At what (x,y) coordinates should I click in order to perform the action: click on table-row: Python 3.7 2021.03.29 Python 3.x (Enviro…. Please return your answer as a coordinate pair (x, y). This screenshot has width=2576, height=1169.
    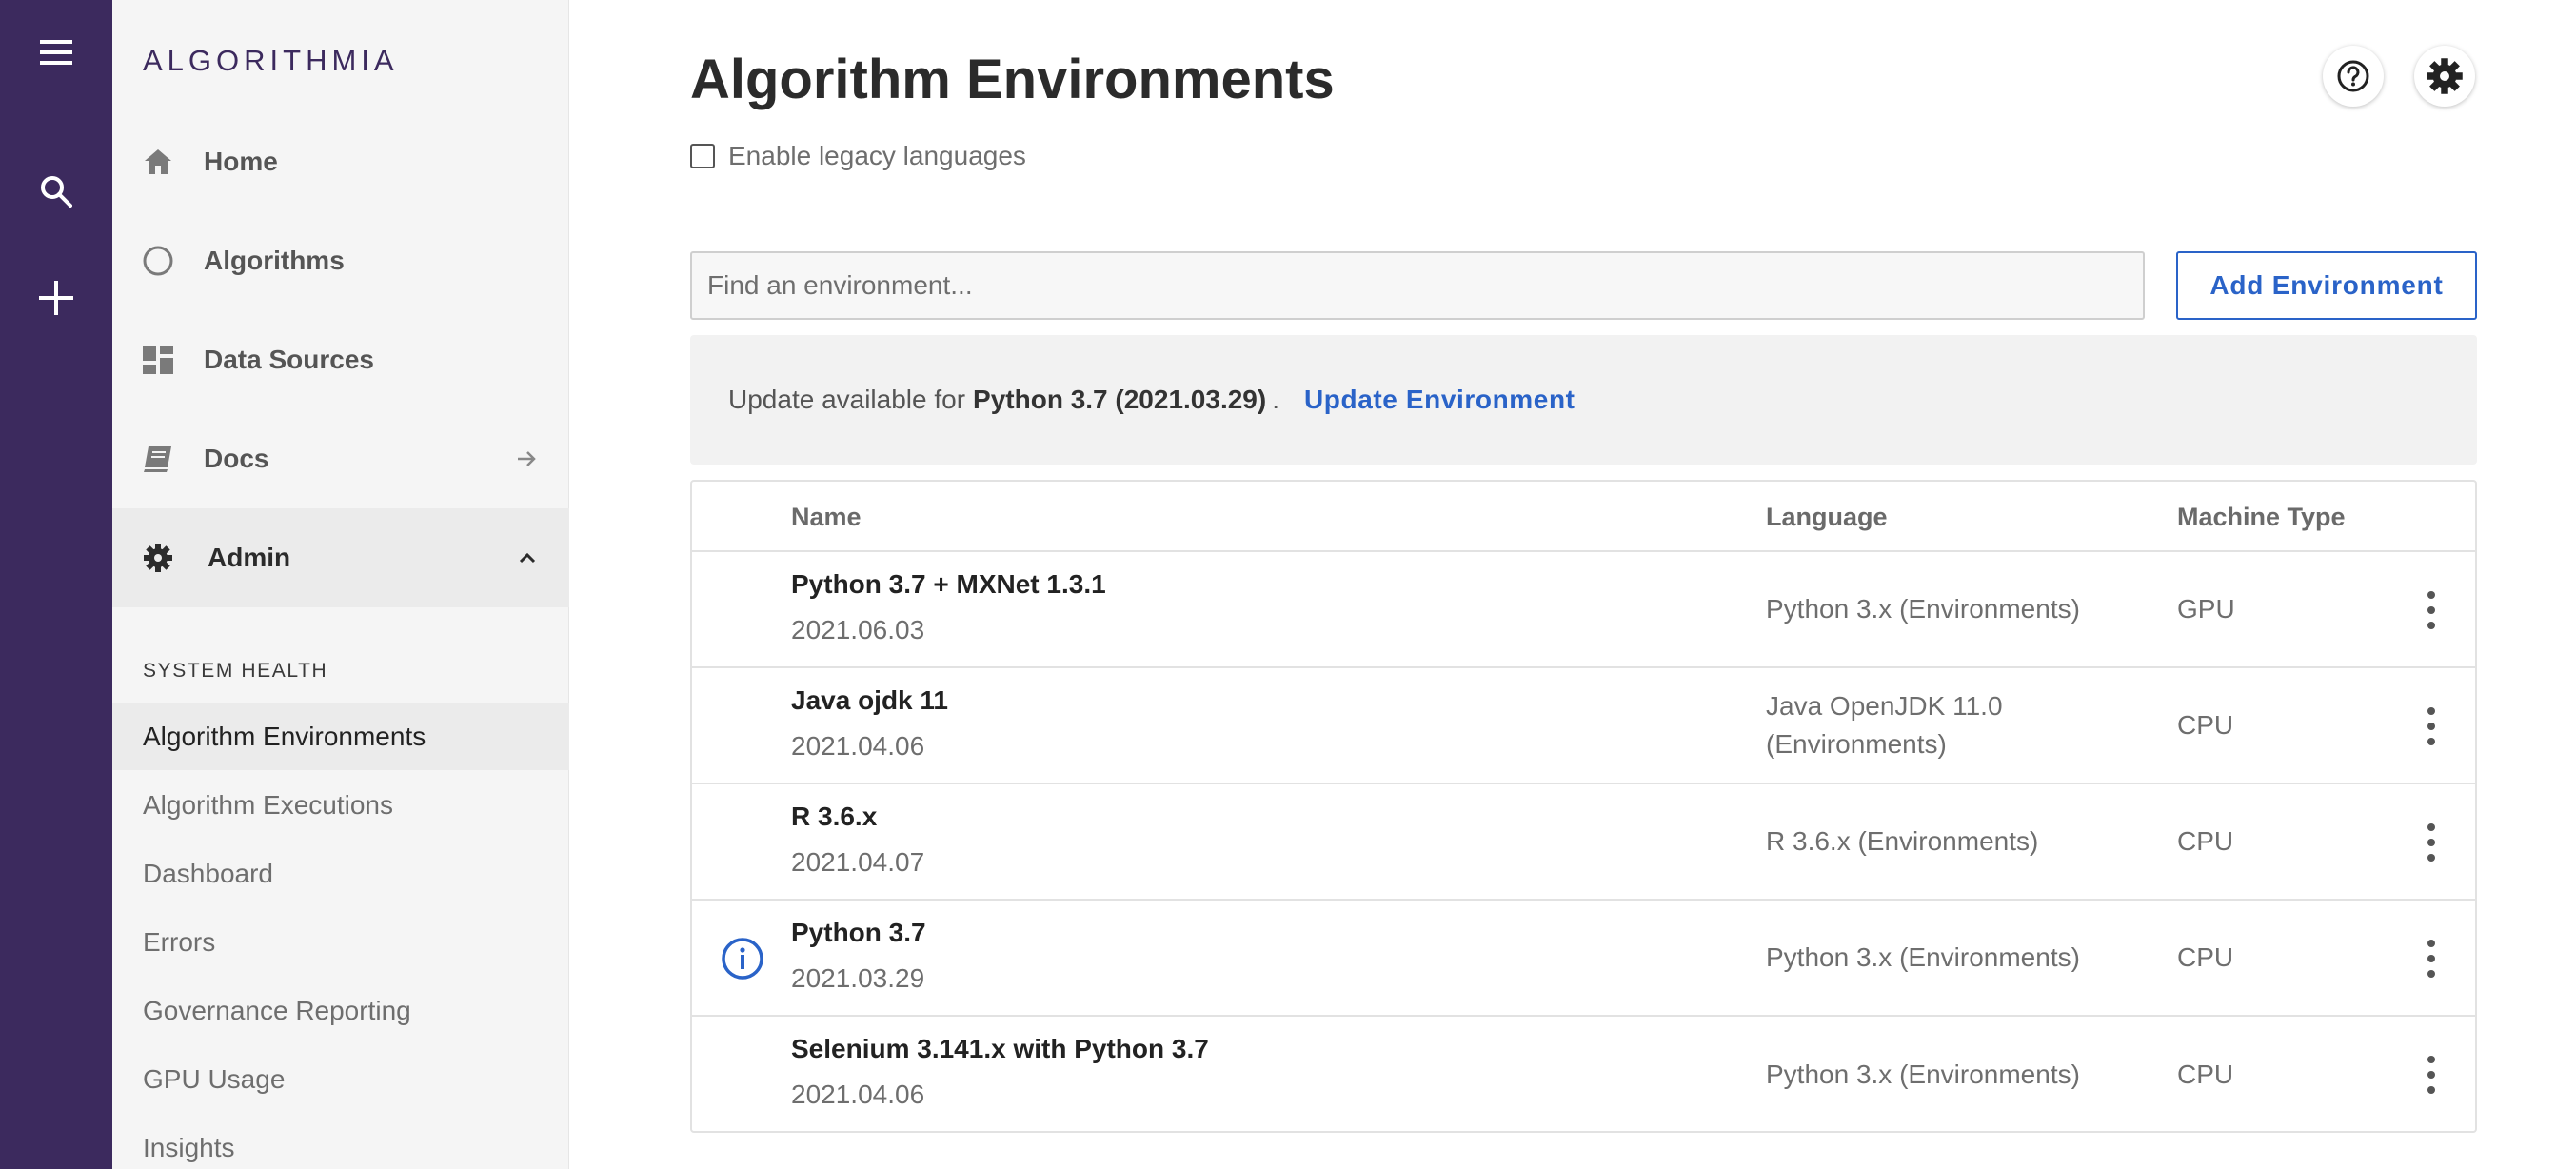
    Looking at the image, I should click on (1583, 959).